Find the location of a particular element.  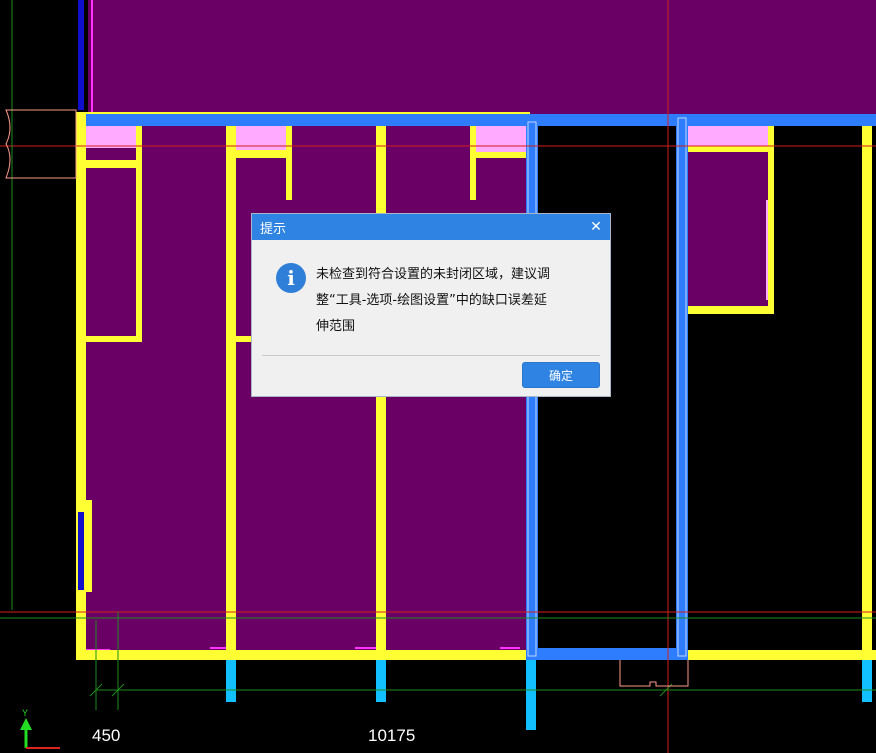

dialog-separator is located at coordinates (431, 355).